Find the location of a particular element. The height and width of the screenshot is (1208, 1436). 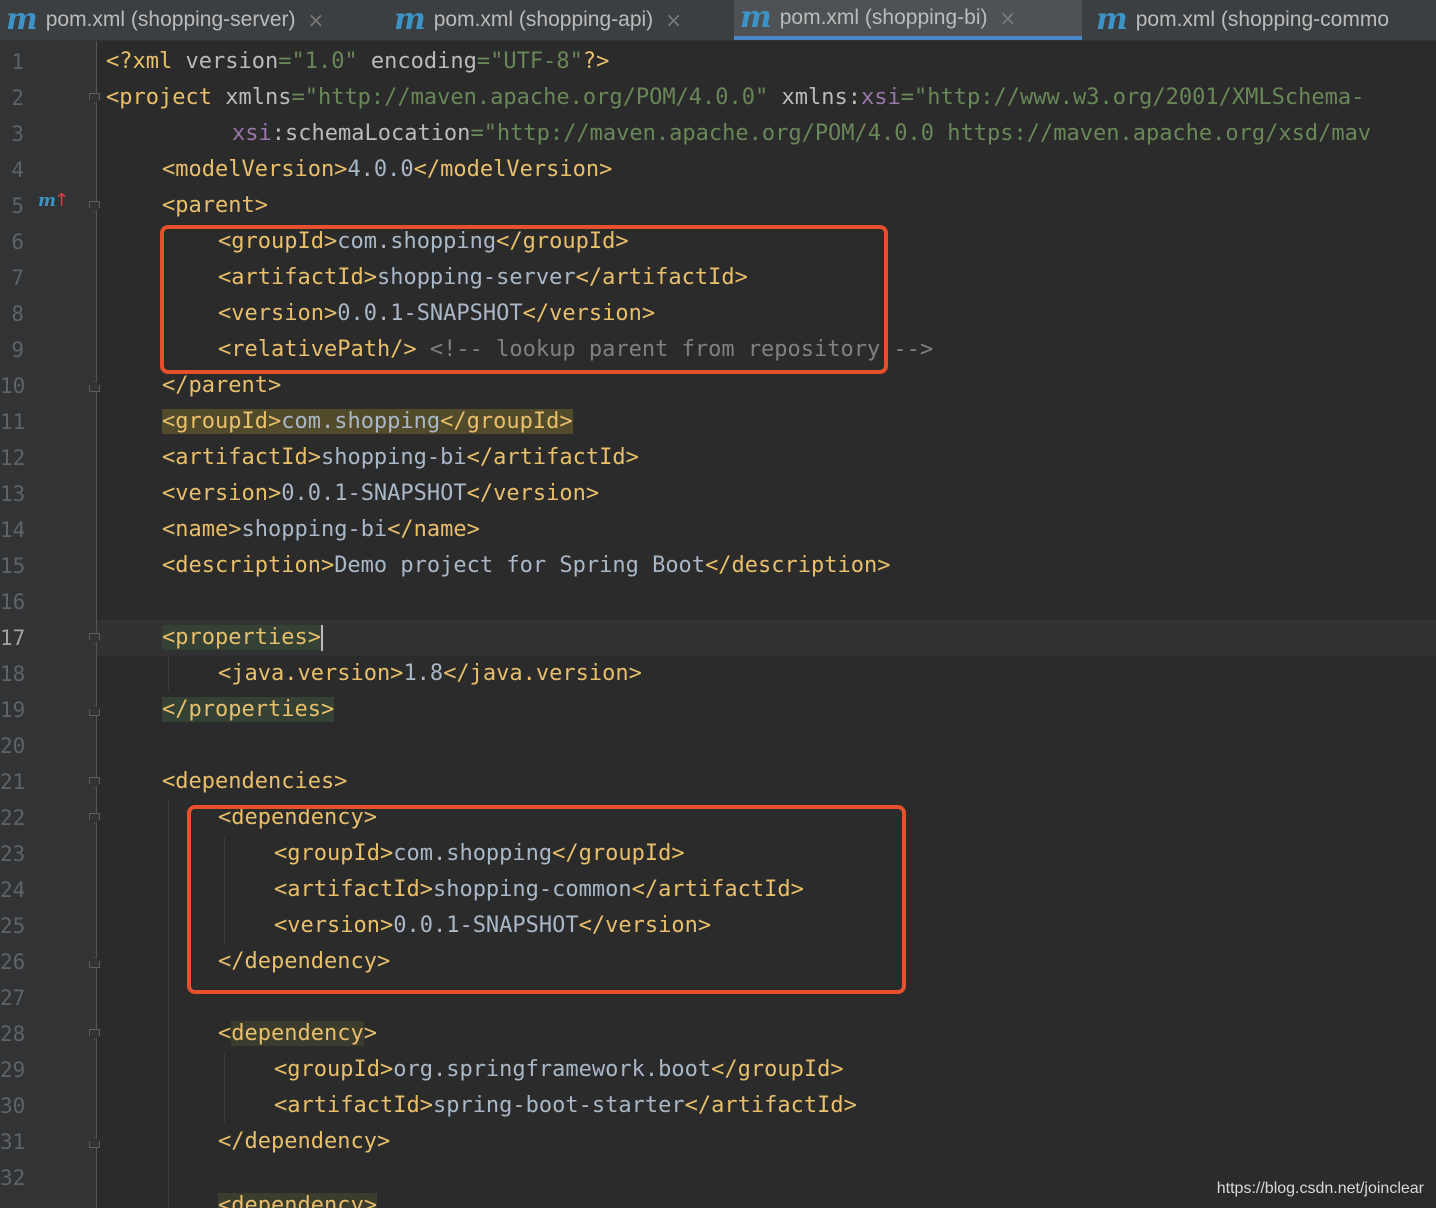

annotation-box-dependency is located at coordinates (546, 899).